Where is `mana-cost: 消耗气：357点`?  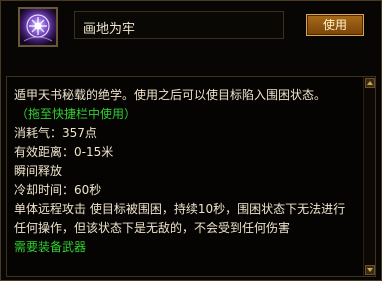
mana-cost: 消耗气：357点 is located at coordinates (55, 133).